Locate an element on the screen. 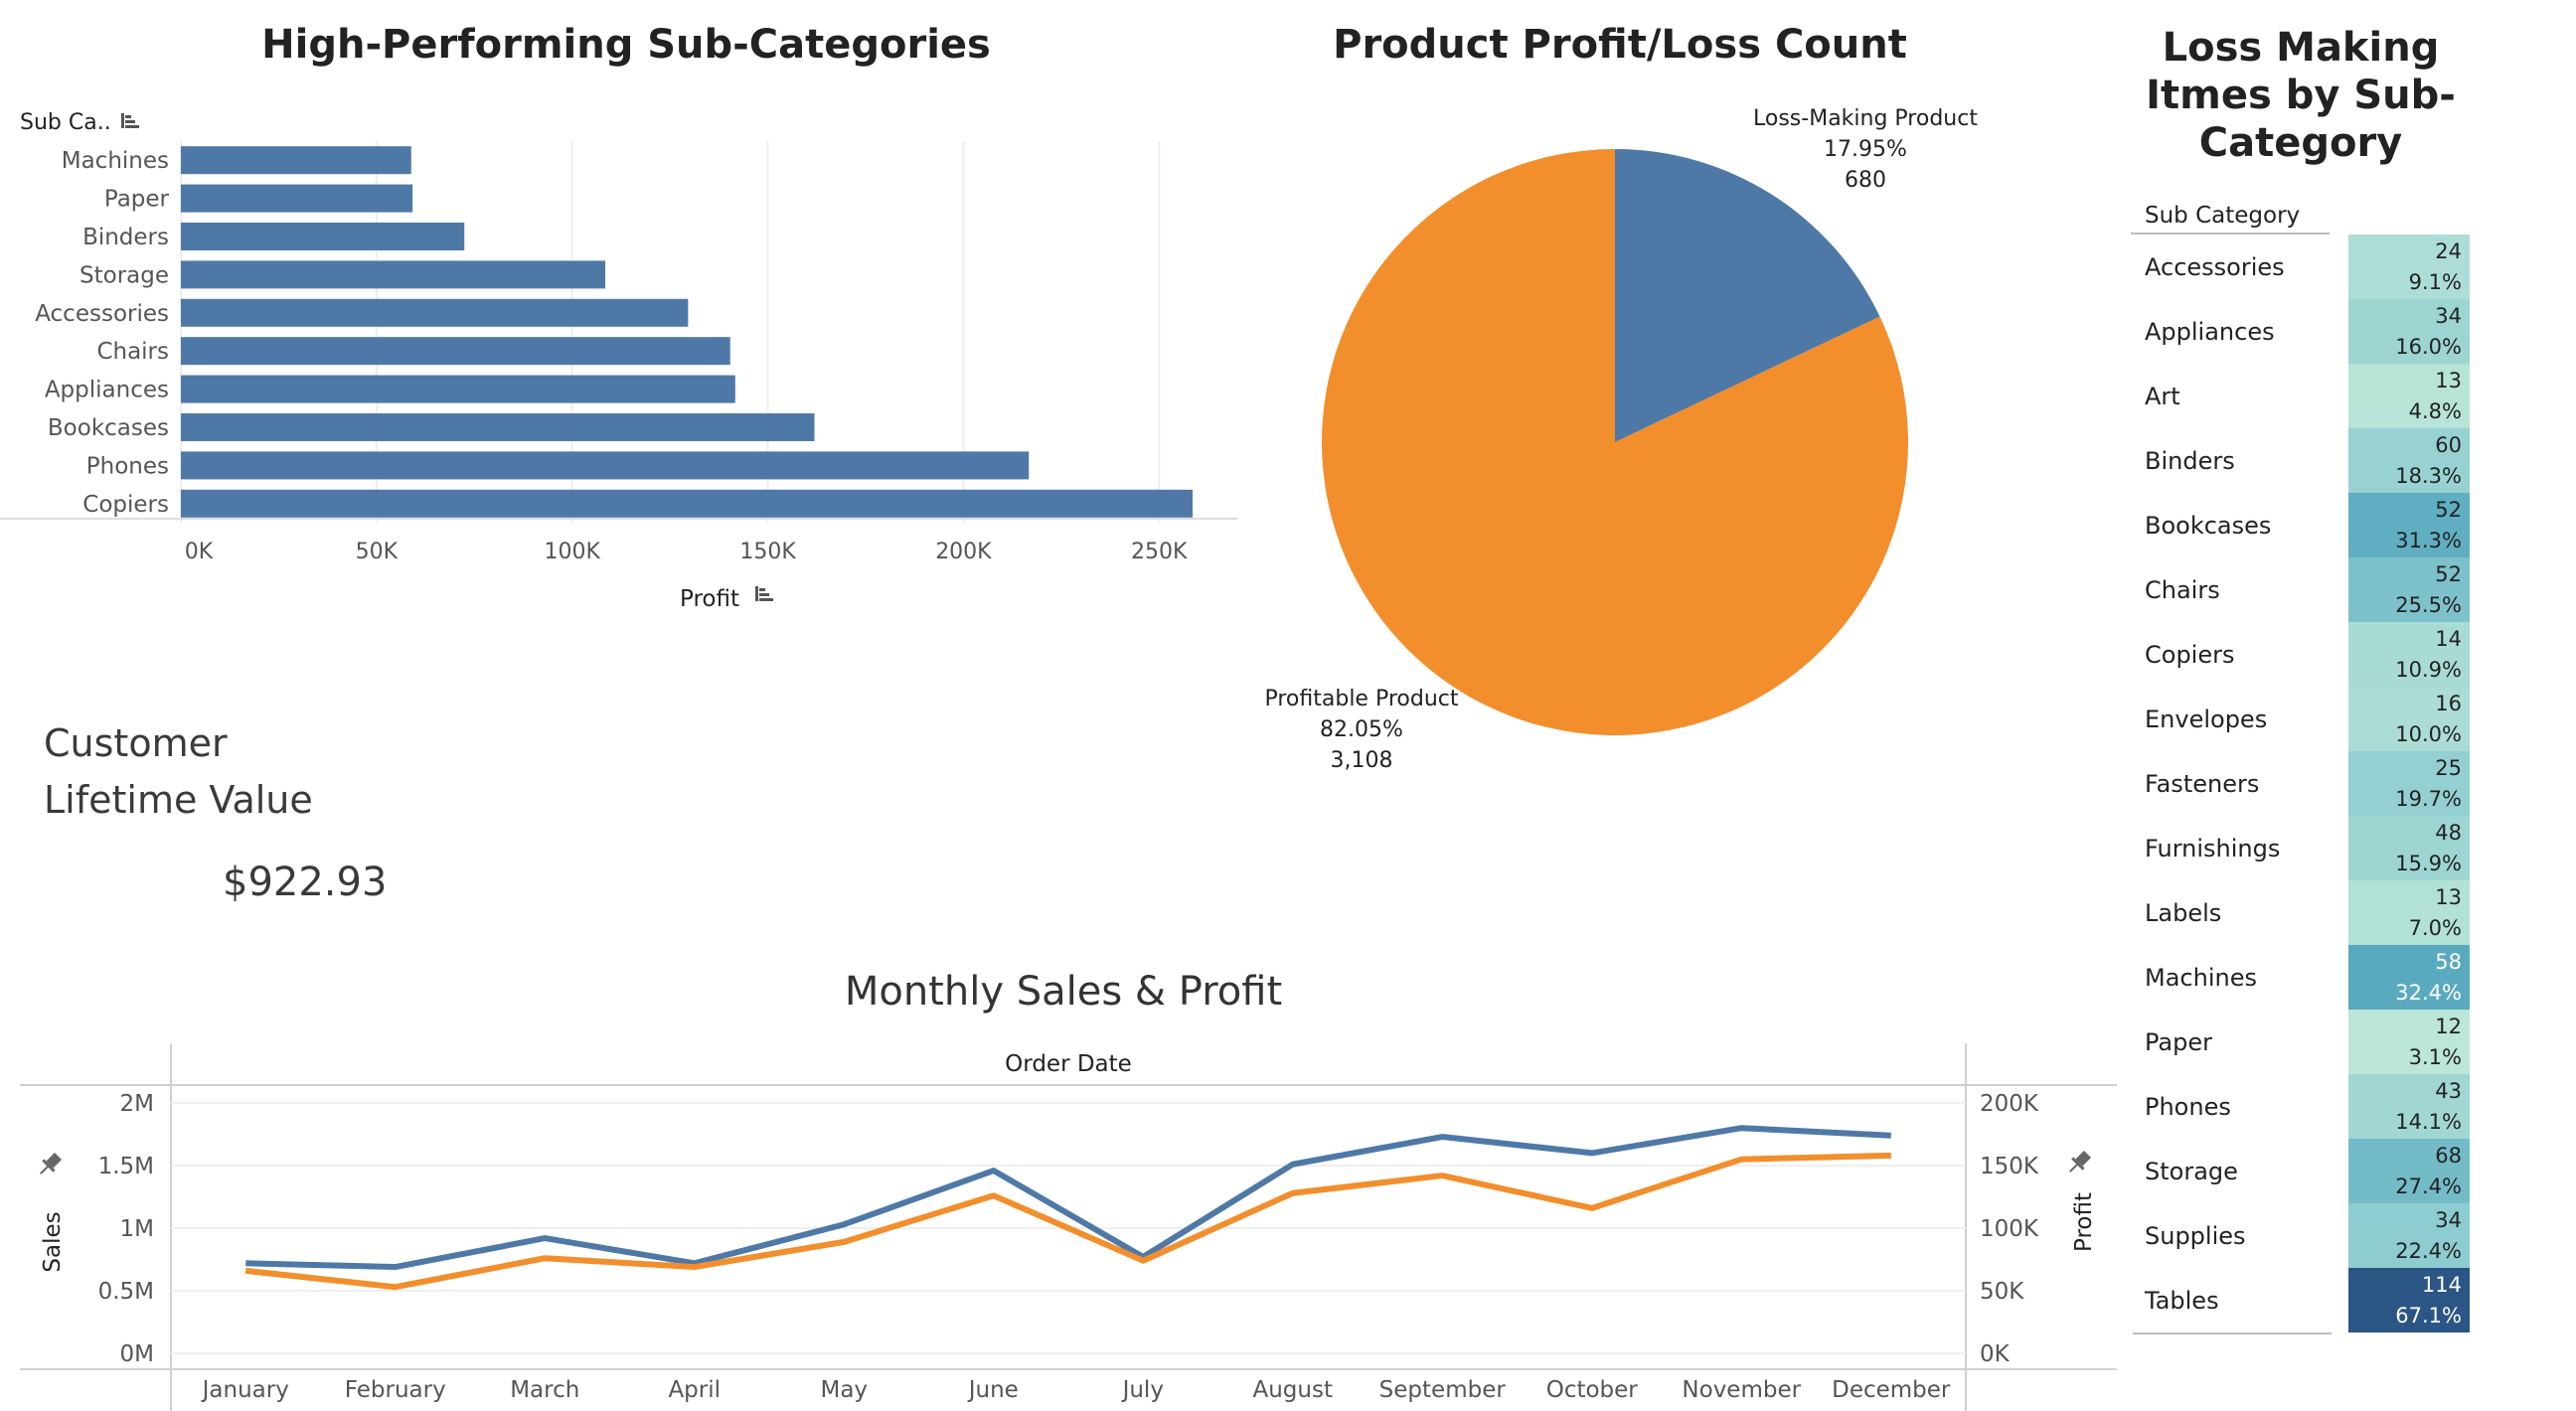 The height and width of the screenshot is (1411, 2576). table-heat-cell: 34 16.0% is located at coordinates (2409, 332).